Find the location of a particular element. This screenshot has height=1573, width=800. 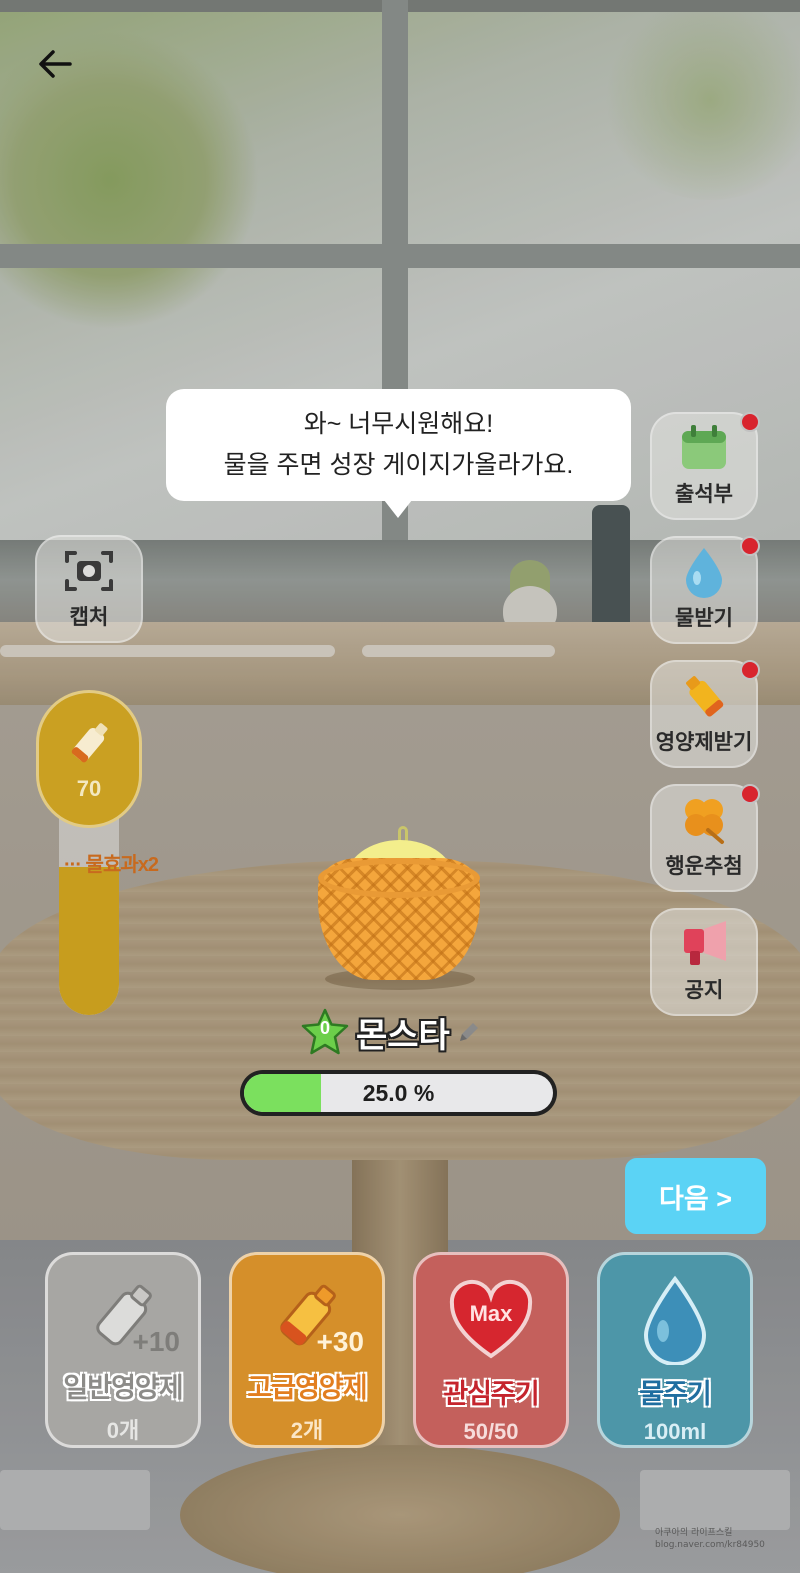

clover-icon is located at coordinates (704, 820).